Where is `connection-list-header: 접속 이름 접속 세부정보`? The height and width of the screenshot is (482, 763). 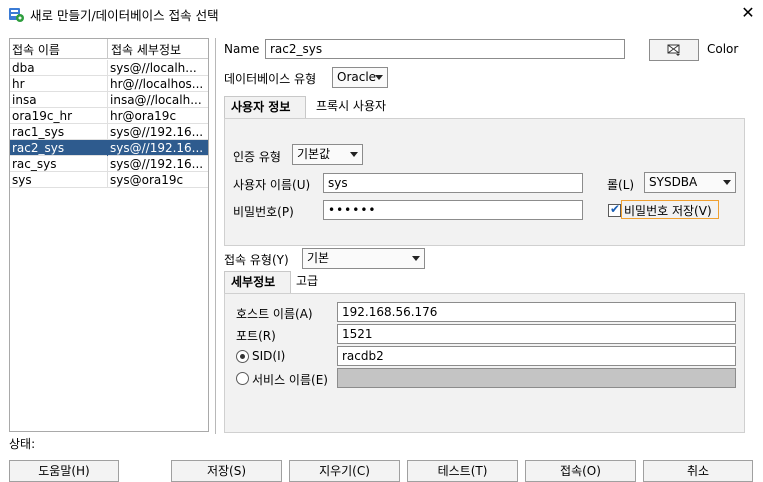
connection-list-header: 접속 이름 접속 세부정보 is located at coordinates (109, 49).